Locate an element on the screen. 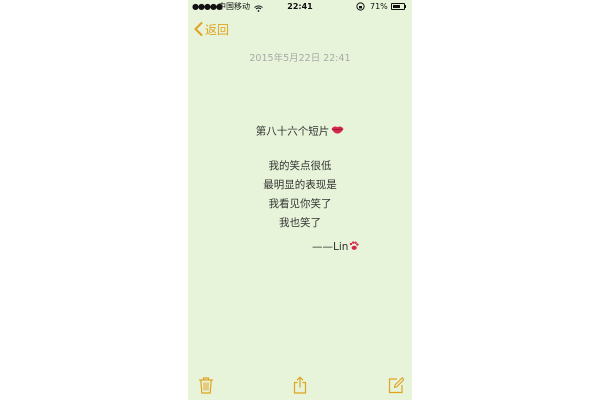  note-date: 2015年5月22日 22:41 is located at coordinates (300, 58).